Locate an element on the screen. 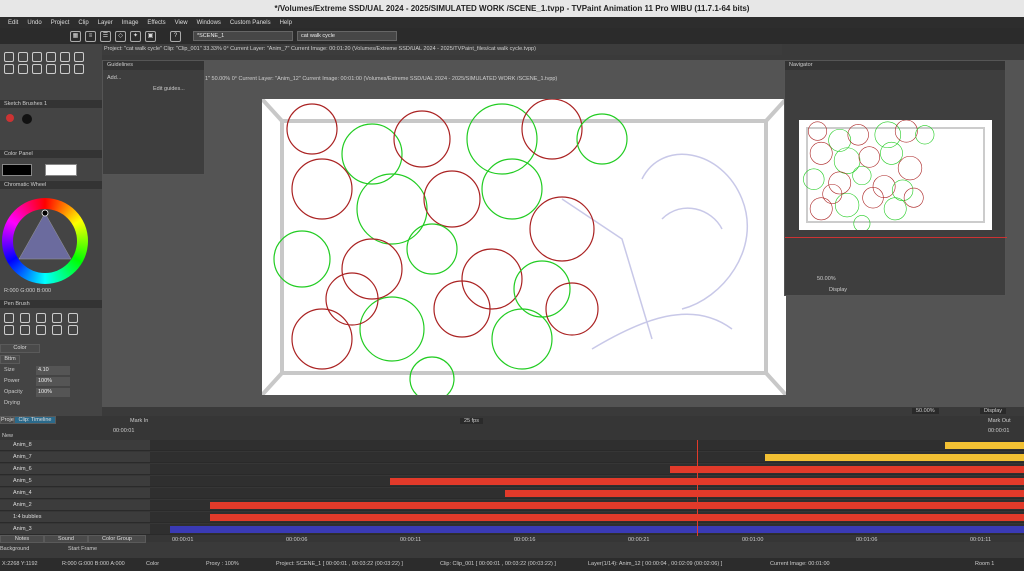 The image size is (1024, 571). layers-icon: ≡ is located at coordinates (90, 36).